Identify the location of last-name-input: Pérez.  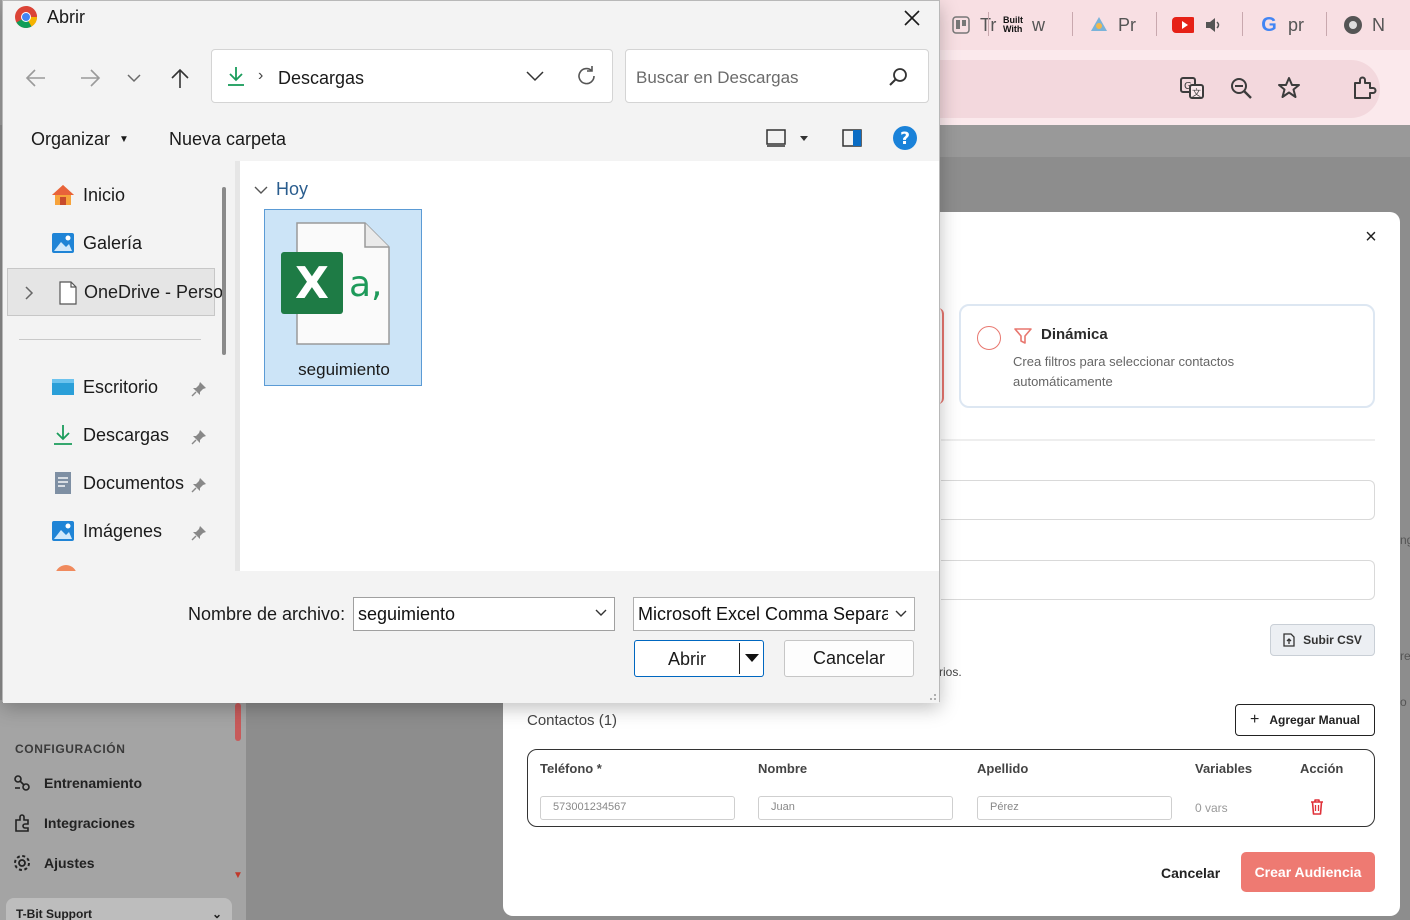
(1074, 808).